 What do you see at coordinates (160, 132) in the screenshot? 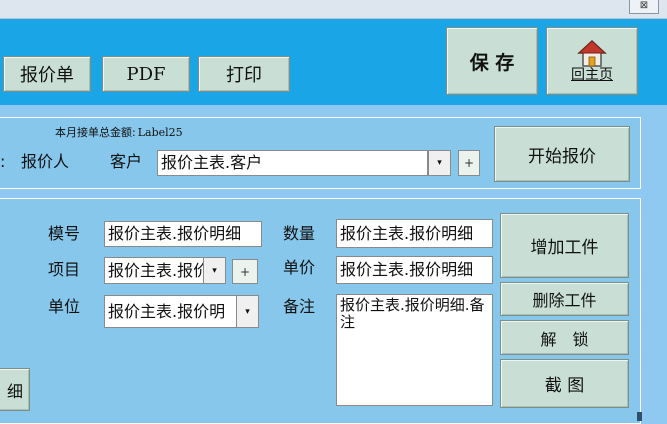
I see `monthly-total-value: Label25` at bounding box center [160, 132].